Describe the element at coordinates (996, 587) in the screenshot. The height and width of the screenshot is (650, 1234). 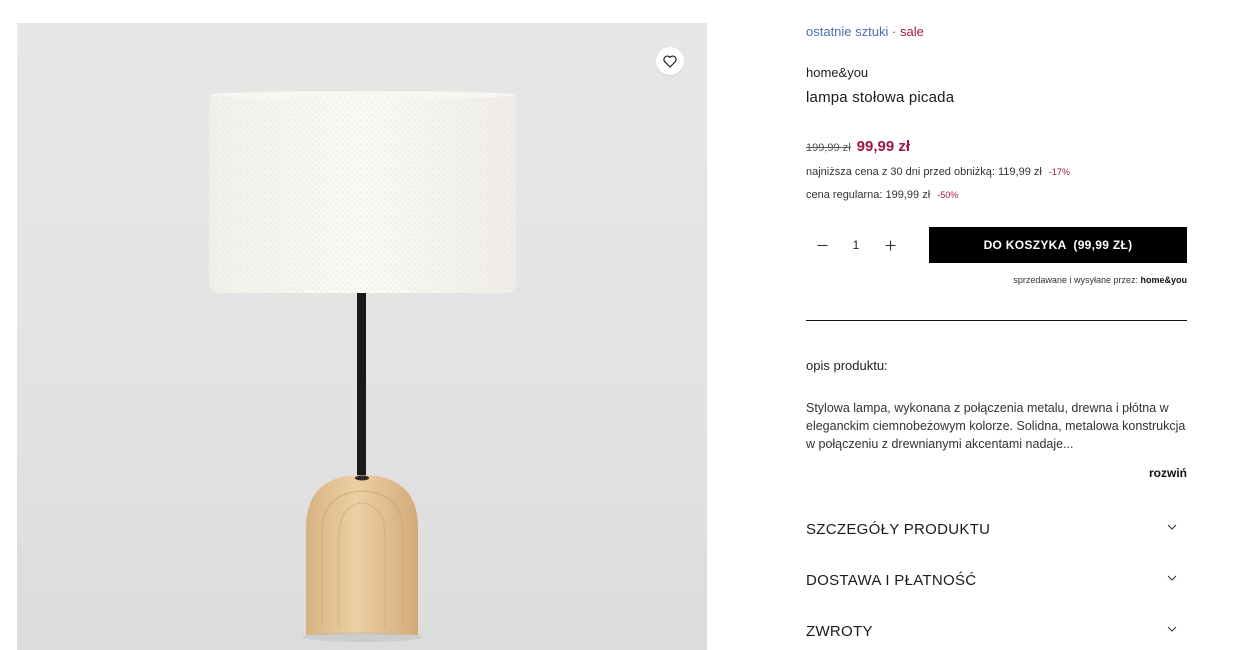
I see `accordion-delivery-payment: DOSTAWA I PŁATNOŚĆ` at that location.